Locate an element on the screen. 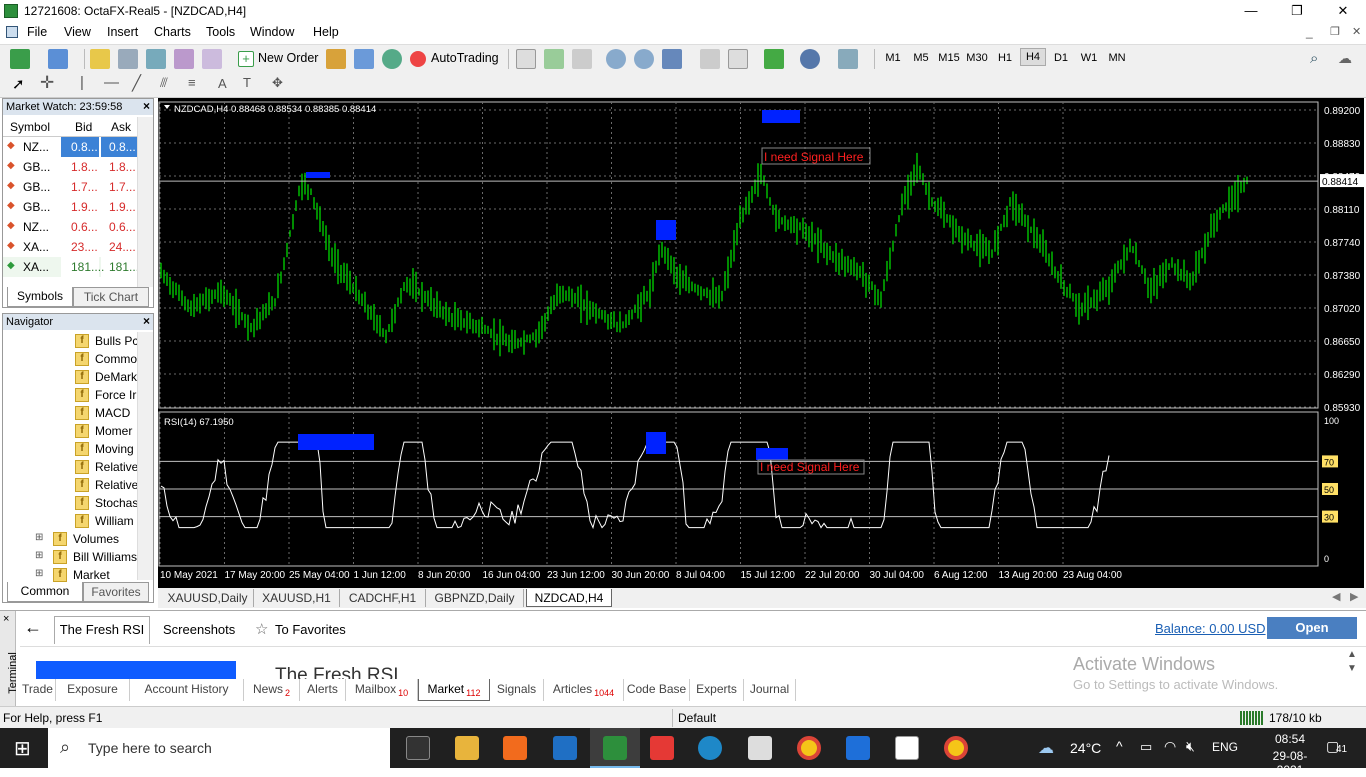  menu-insert: Insert is located at coordinates (122, 32).